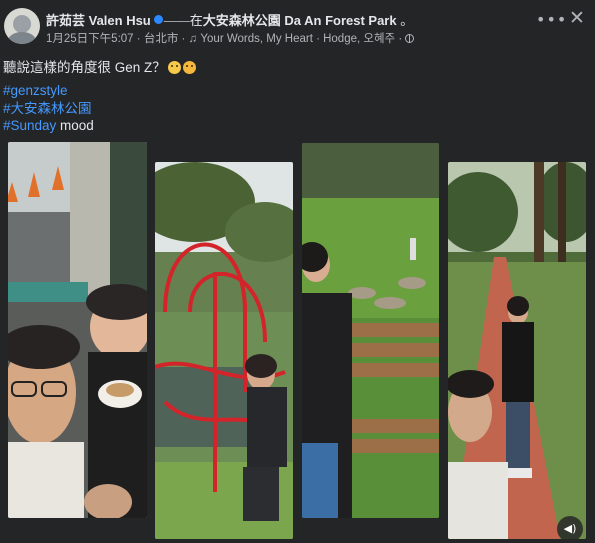 The image size is (595, 543). What do you see at coordinates (90, 39) in the screenshot?
I see `post-timestamp: 1月25日下午5:07` at bounding box center [90, 39].